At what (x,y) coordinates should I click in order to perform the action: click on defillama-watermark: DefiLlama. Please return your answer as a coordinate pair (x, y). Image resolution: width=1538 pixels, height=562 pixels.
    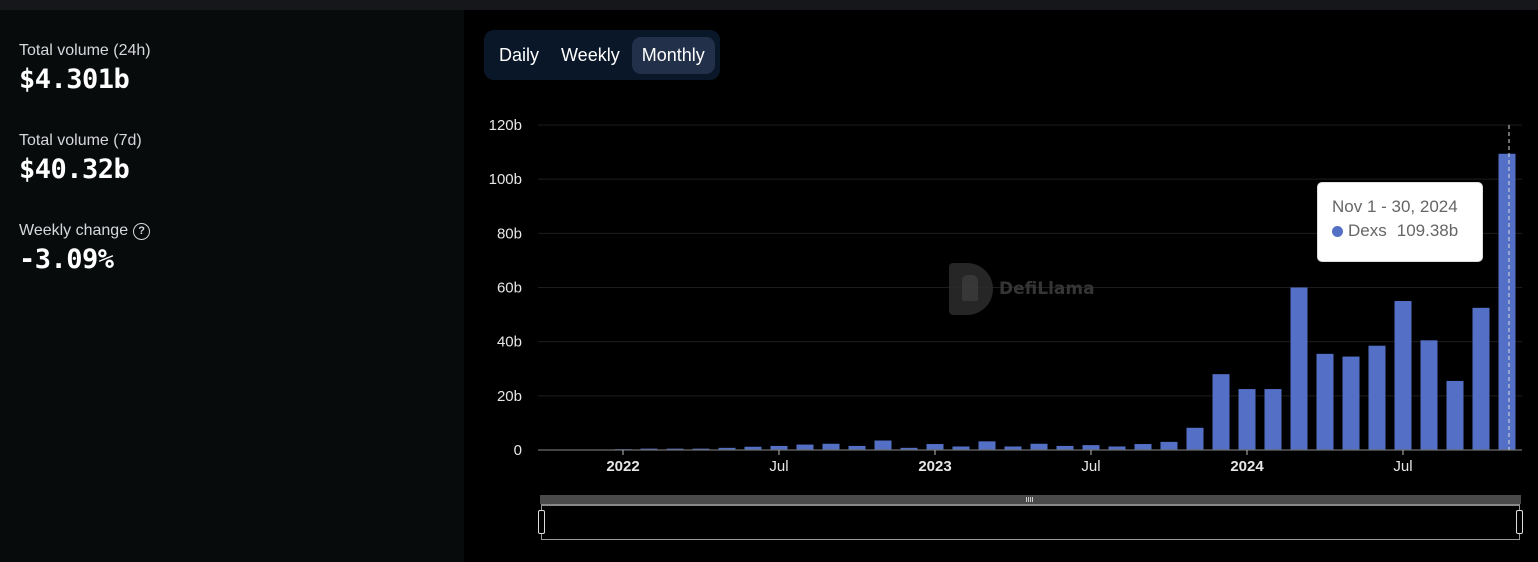
    Looking at the image, I should click on (1022, 289).